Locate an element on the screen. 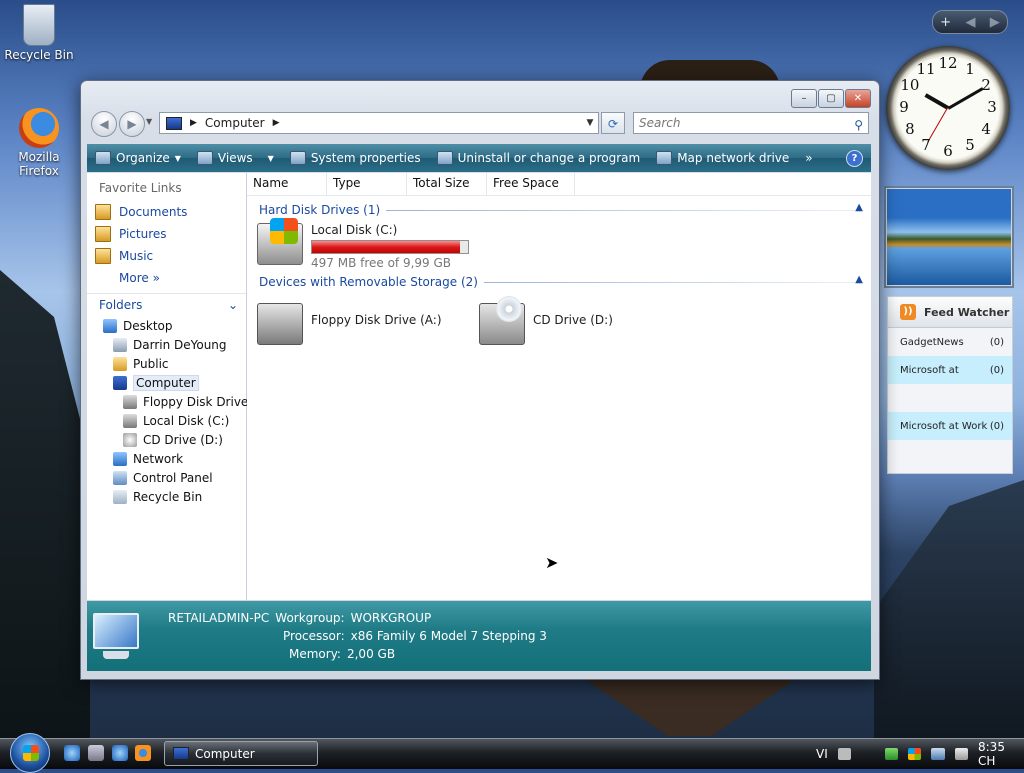 This screenshot has width=1024, height=773. tree-item-cd-drive: CD Drive (D:) is located at coordinates (166, 439).